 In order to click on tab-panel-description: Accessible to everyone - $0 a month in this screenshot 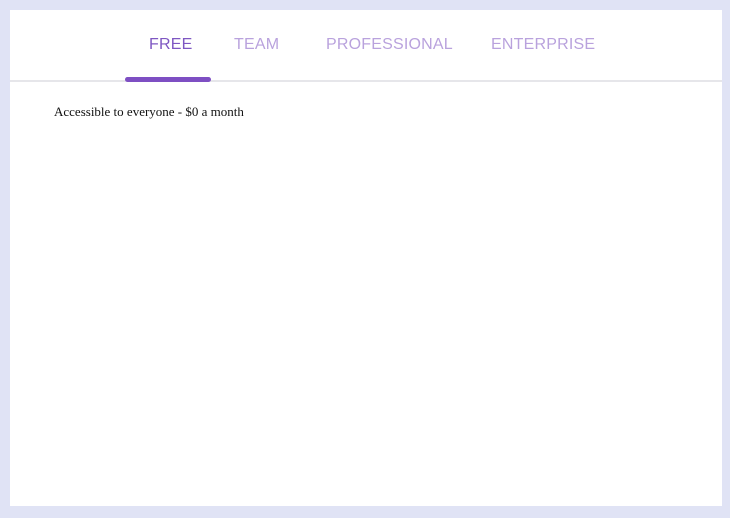, I will do `click(149, 111)`.